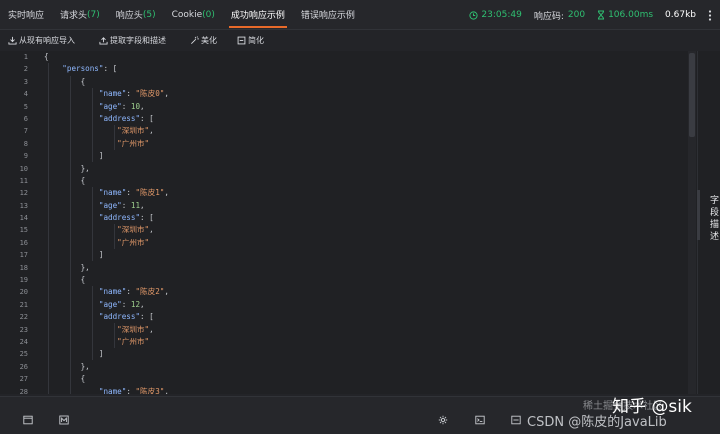  What do you see at coordinates (548, 16) in the screenshot?
I see `code-label: 响应码:` at bounding box center [548, 16].